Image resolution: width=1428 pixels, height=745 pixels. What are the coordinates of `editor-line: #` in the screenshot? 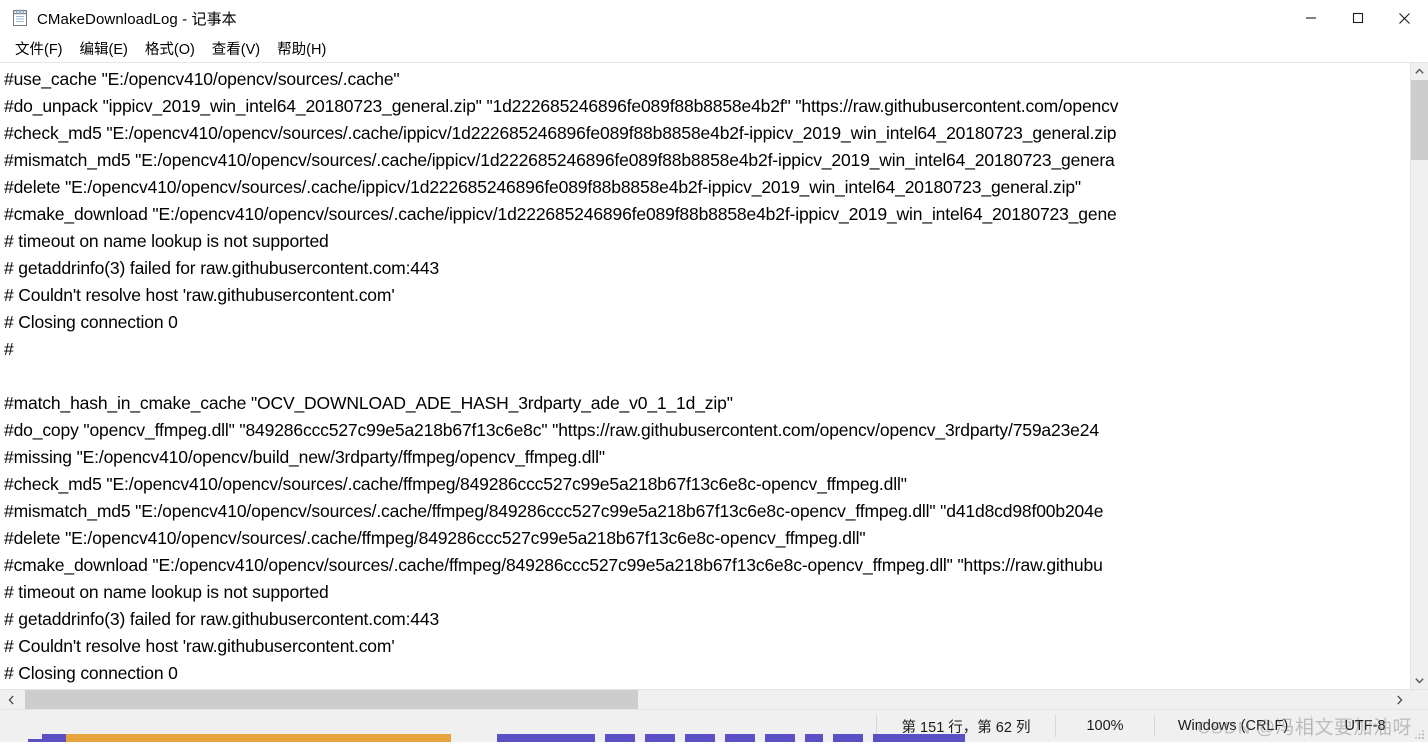 It's located at (9, 349).